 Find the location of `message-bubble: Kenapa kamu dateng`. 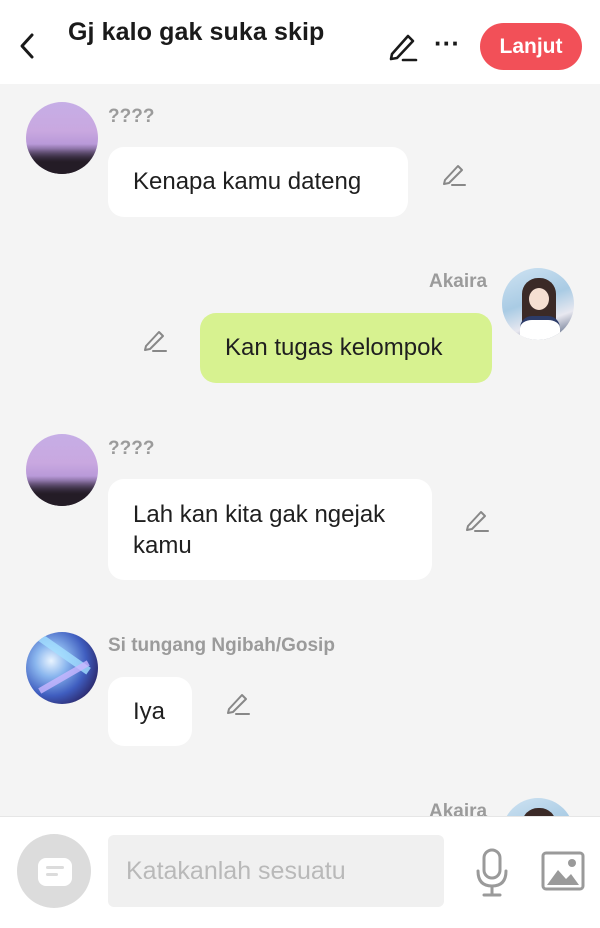

message-bubble: Kenapa kamu dateng is located at coordinates (258, 182).